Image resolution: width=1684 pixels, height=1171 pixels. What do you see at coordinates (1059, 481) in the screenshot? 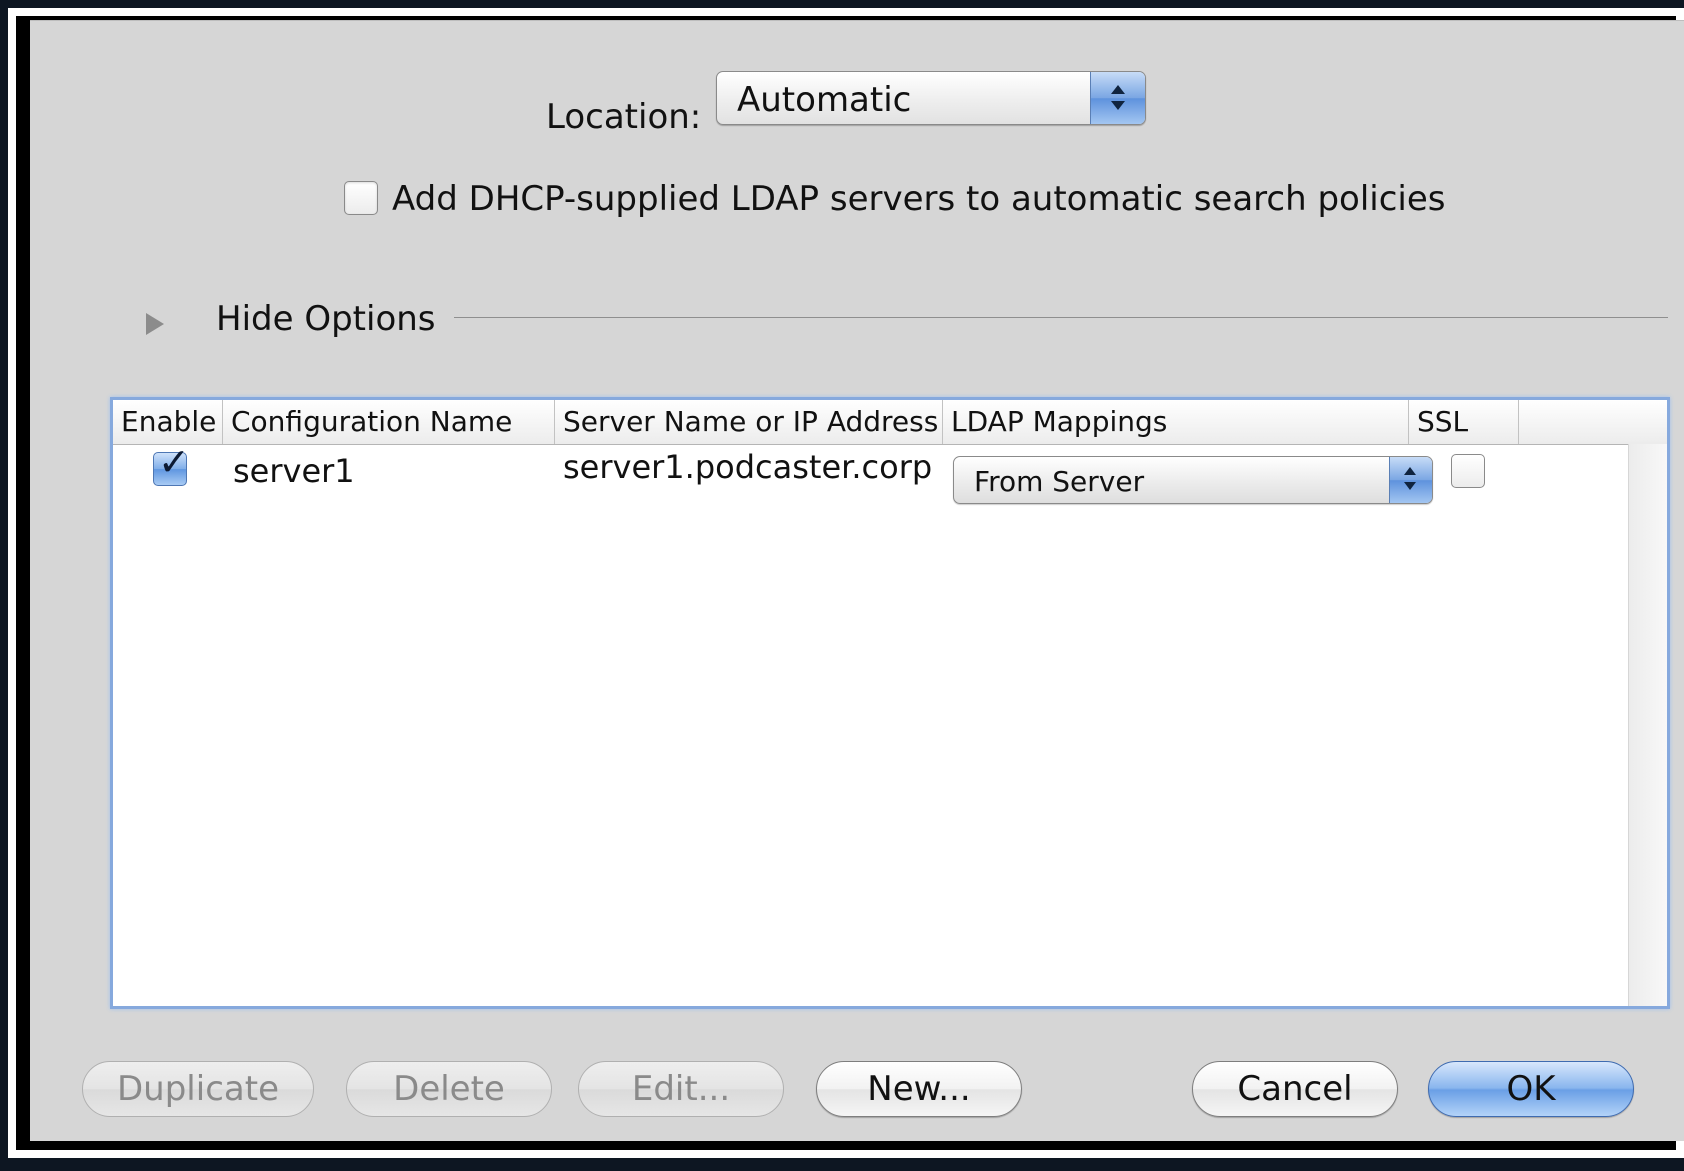
I see `ldap-mappings-value: From Server` at bounding box center [1059, 481].